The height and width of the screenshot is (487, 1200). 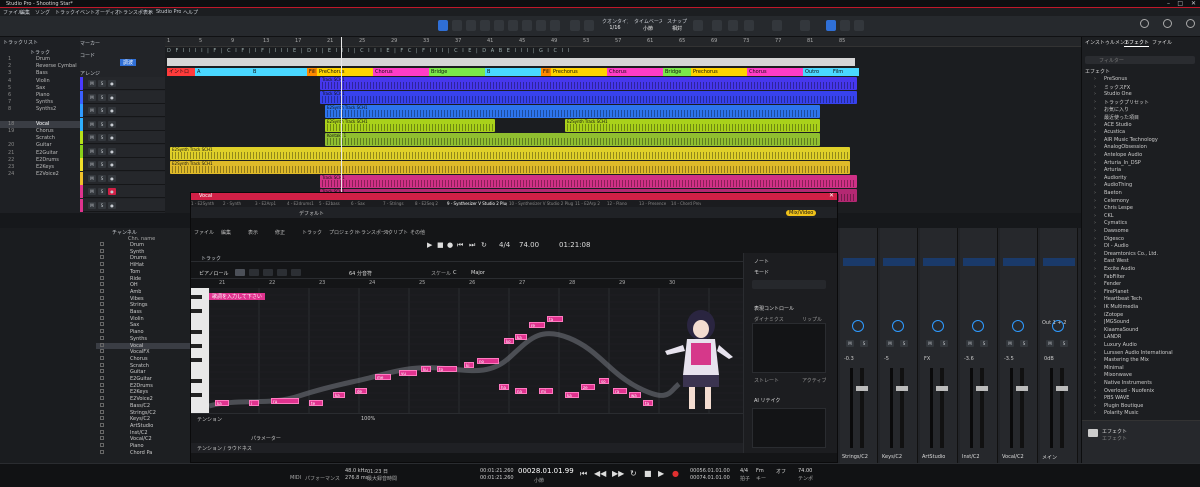 What do you see at coordinates (817, 72) in the screenshot?
I see `arrangement-section: Outro` at bounding box center [817, 72].